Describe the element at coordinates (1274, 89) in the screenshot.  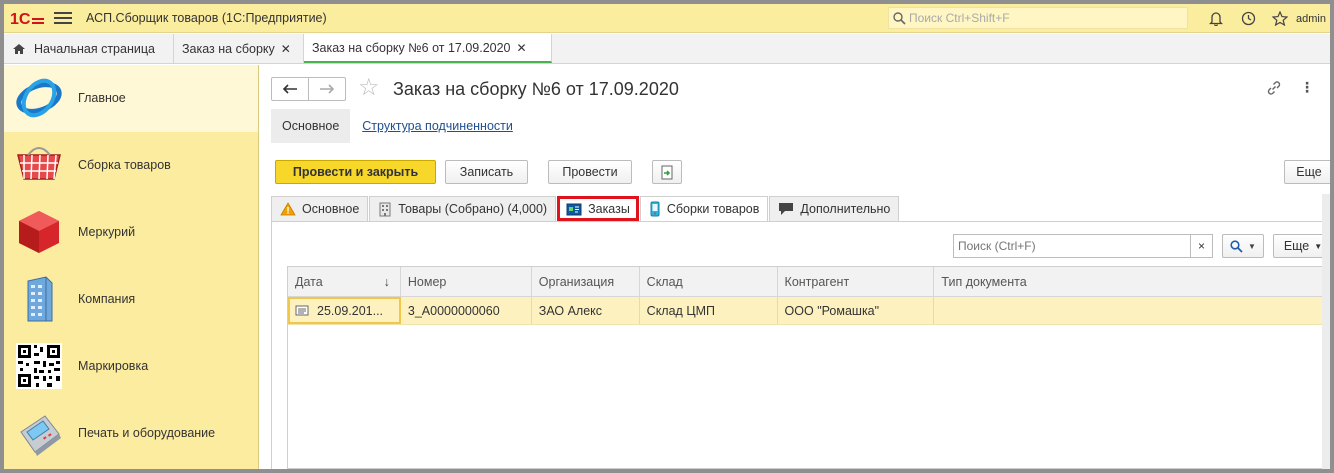
I see `link-icon` at that location.